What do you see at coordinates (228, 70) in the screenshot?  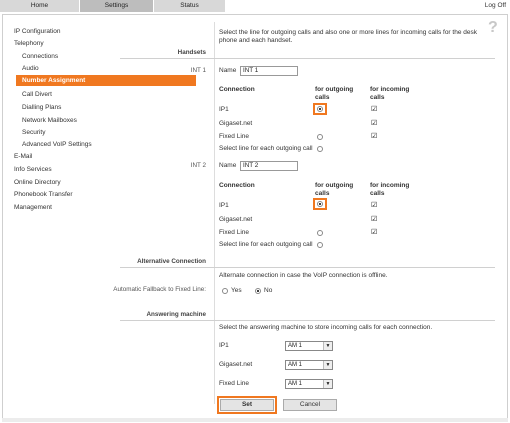 I see `int1-name-label: Name` at bounding box center [228, 70].